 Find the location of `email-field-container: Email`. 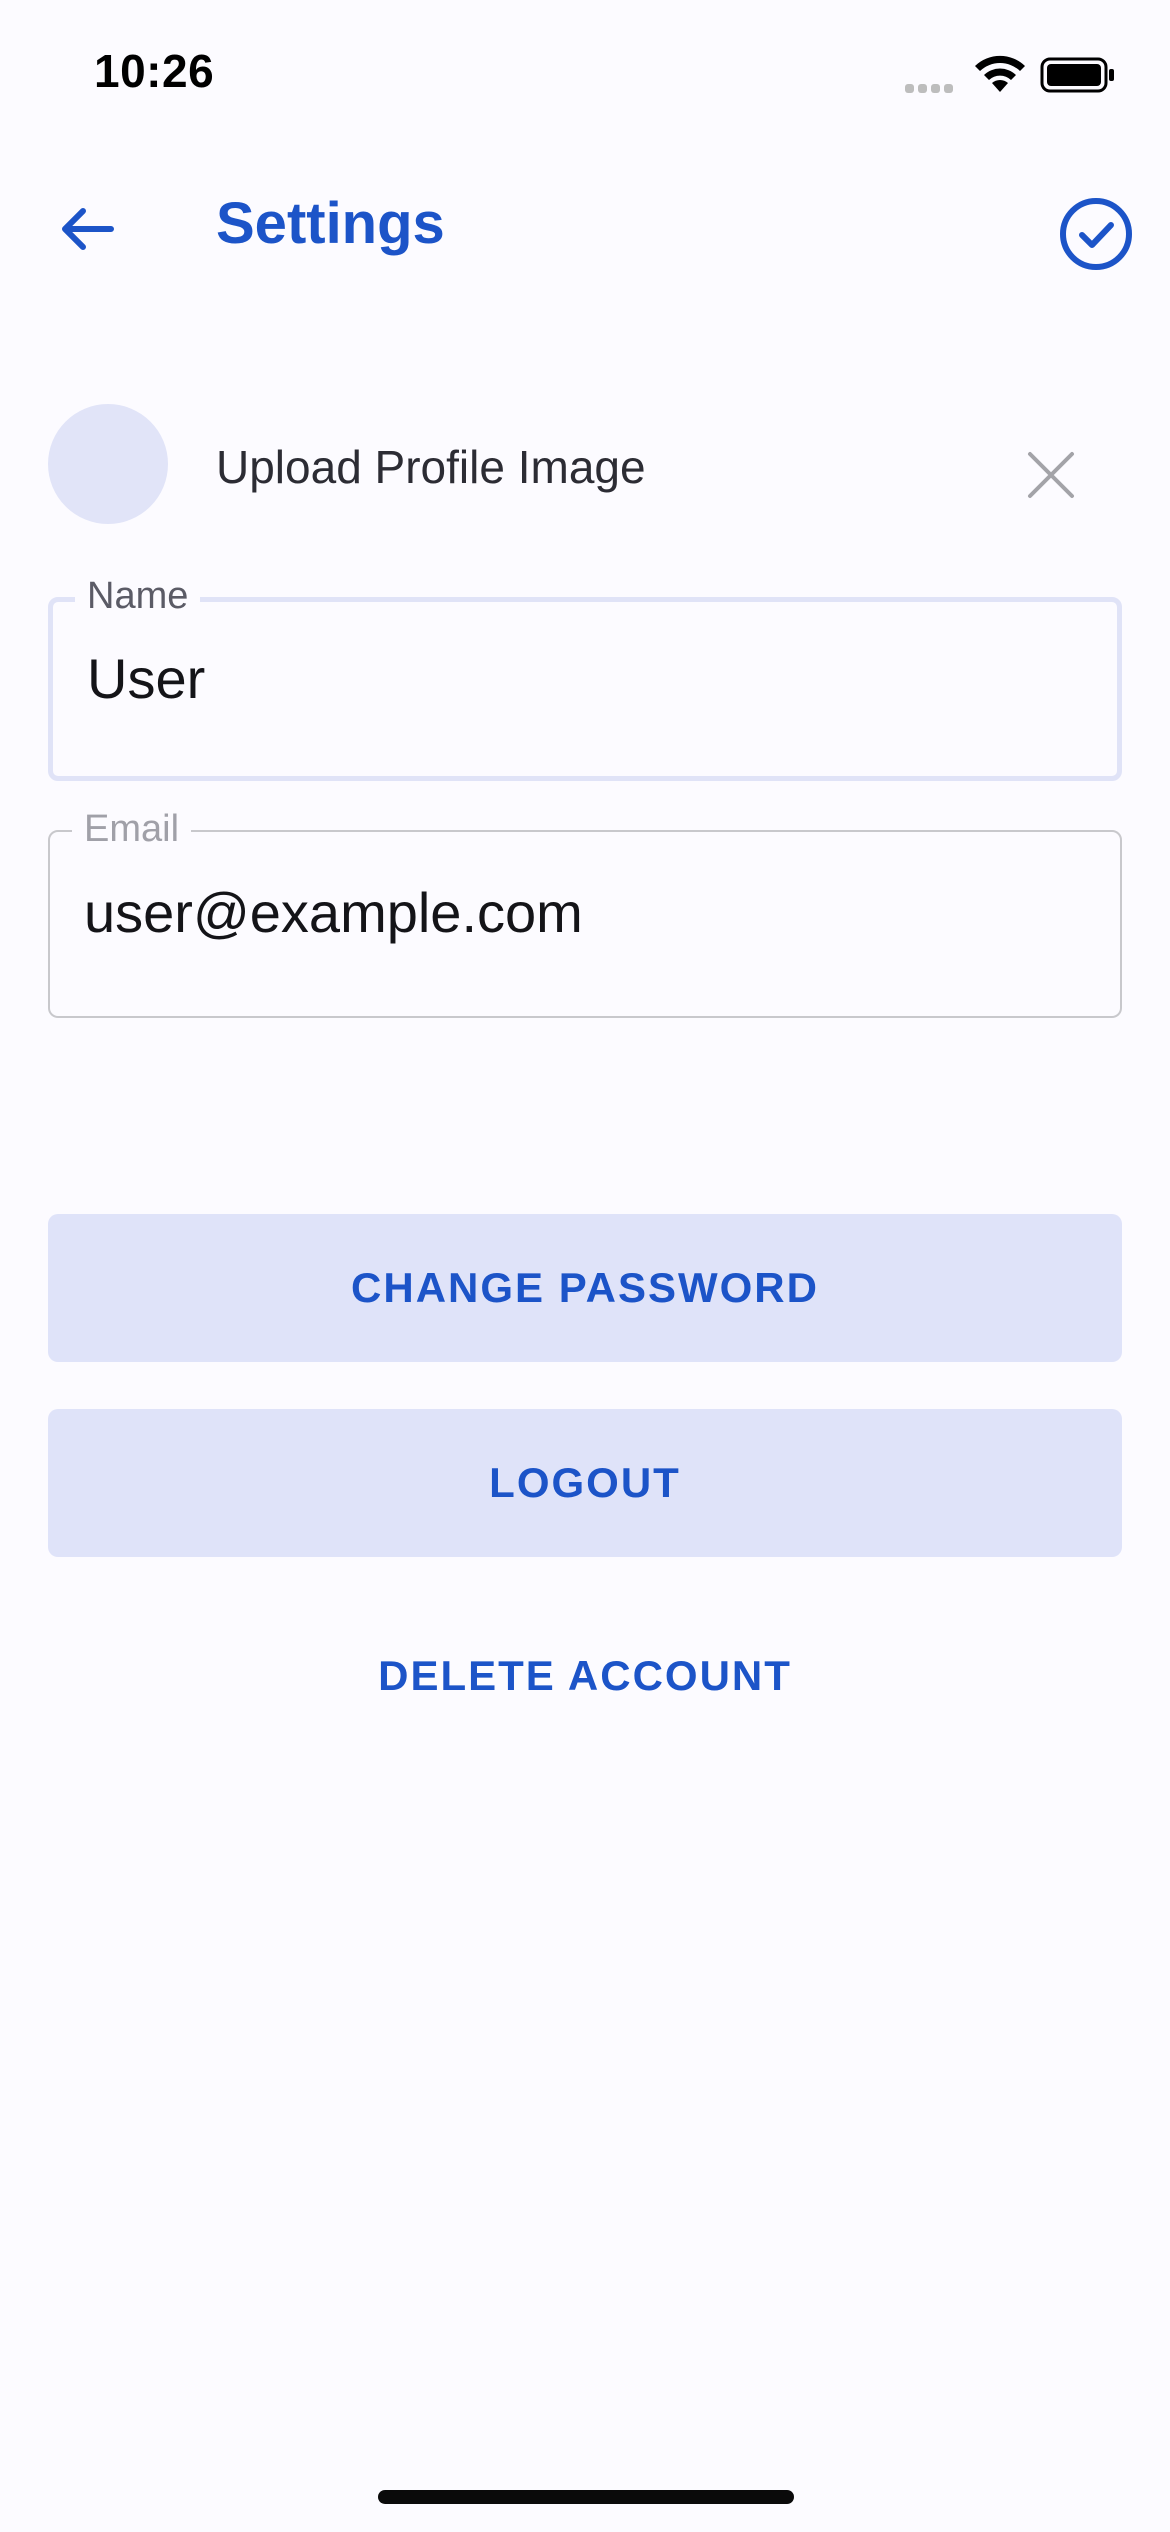

email-field-container: Email is located at coordinates (585, 909).